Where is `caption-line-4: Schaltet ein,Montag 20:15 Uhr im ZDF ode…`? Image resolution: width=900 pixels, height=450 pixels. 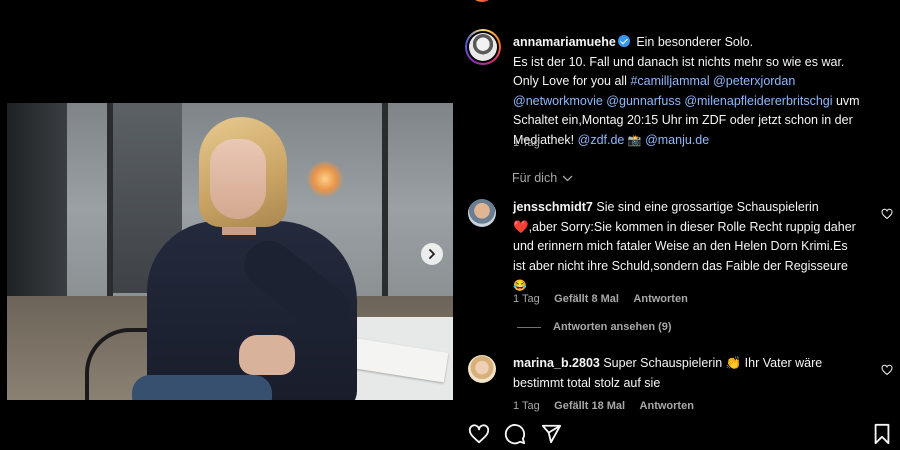 caption-line-4: Schaltet ein,Montag 20:15 Uhr im ZDF ode… is located at coordinates (683, 120).